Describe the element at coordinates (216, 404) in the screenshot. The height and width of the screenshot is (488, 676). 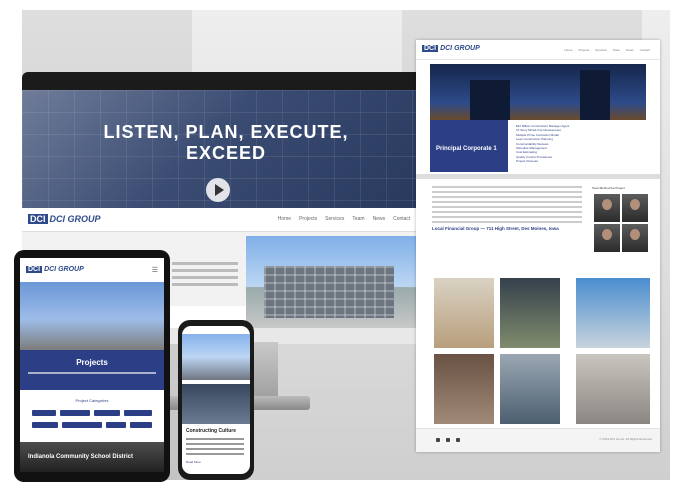
I see `phone-person-photo` at that location.